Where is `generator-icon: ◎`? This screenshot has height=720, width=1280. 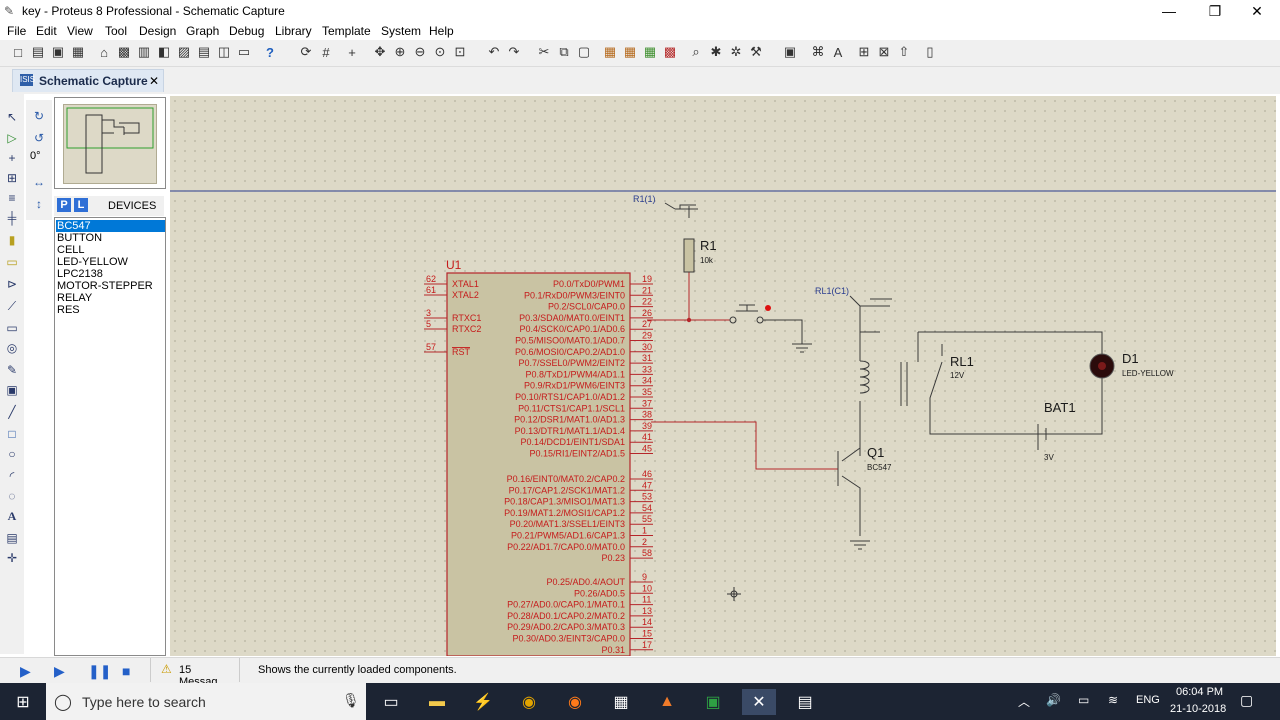 generator-icon: ◎ is located at coordinates (12, 348).